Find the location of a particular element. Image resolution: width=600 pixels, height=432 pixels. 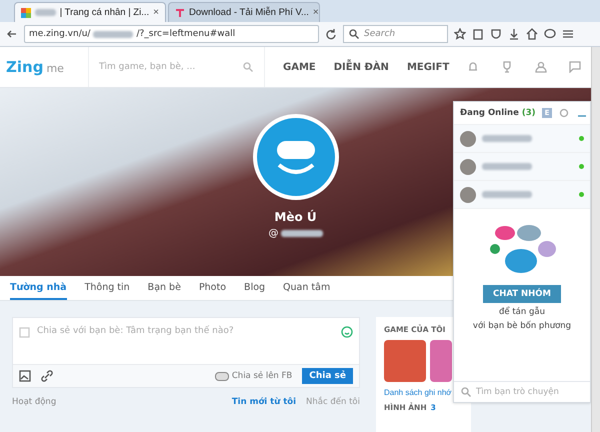

profile-tab: Thông tin is located at coordinates (107, 288).